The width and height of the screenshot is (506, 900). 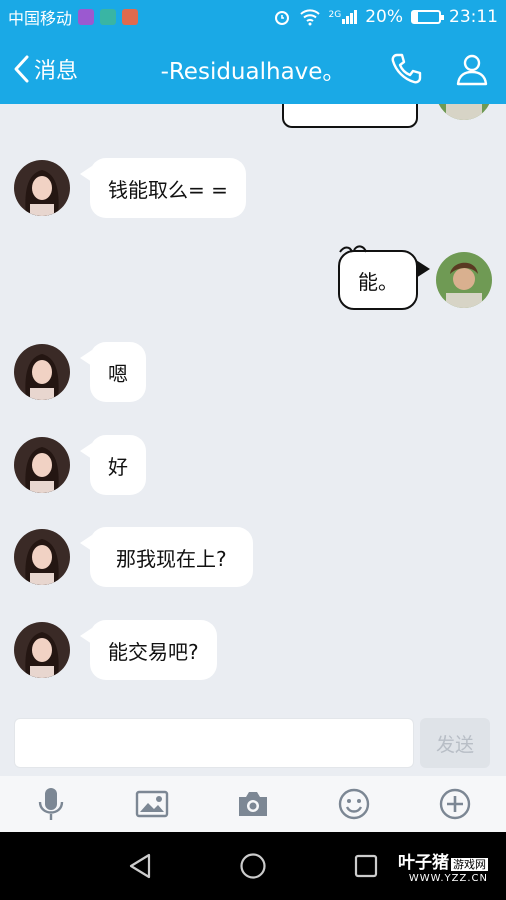 I want to click on message-outgoing: 能。, so click(x=415, y=277).